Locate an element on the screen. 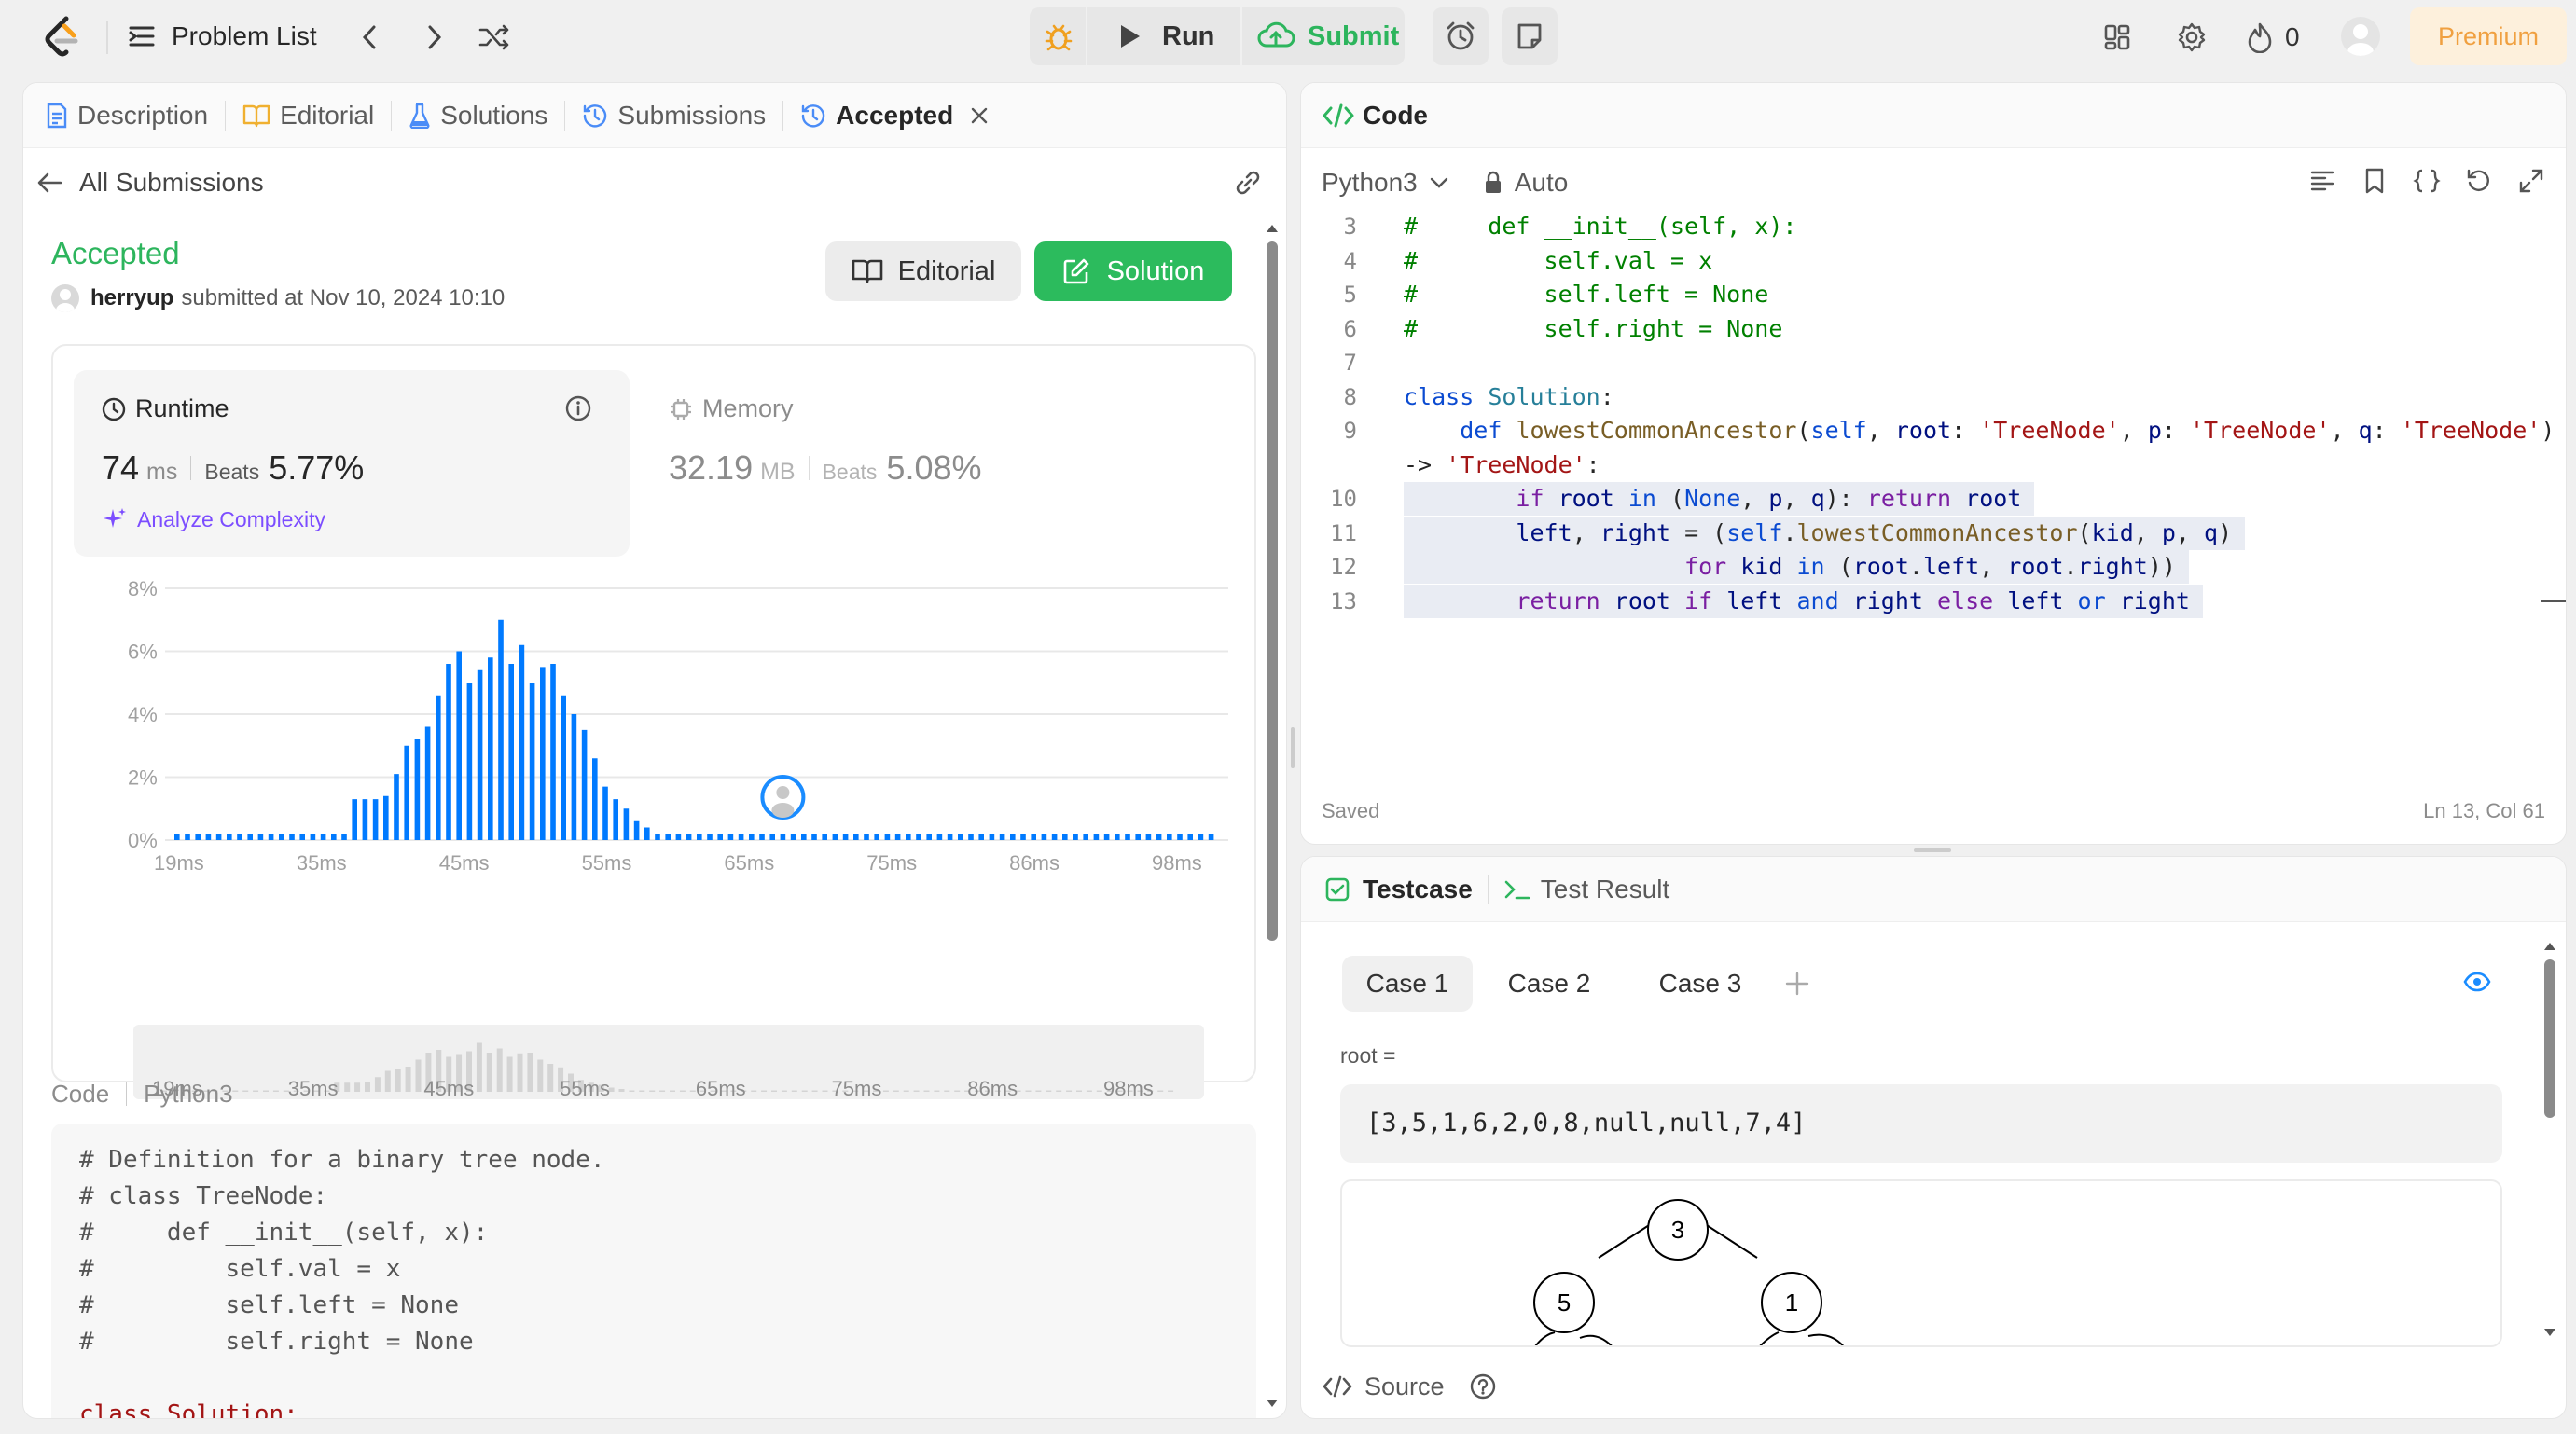 The image size is (2576, 1434). editor-line: 4 # self.val = x is located at coordinates (1934, 261).